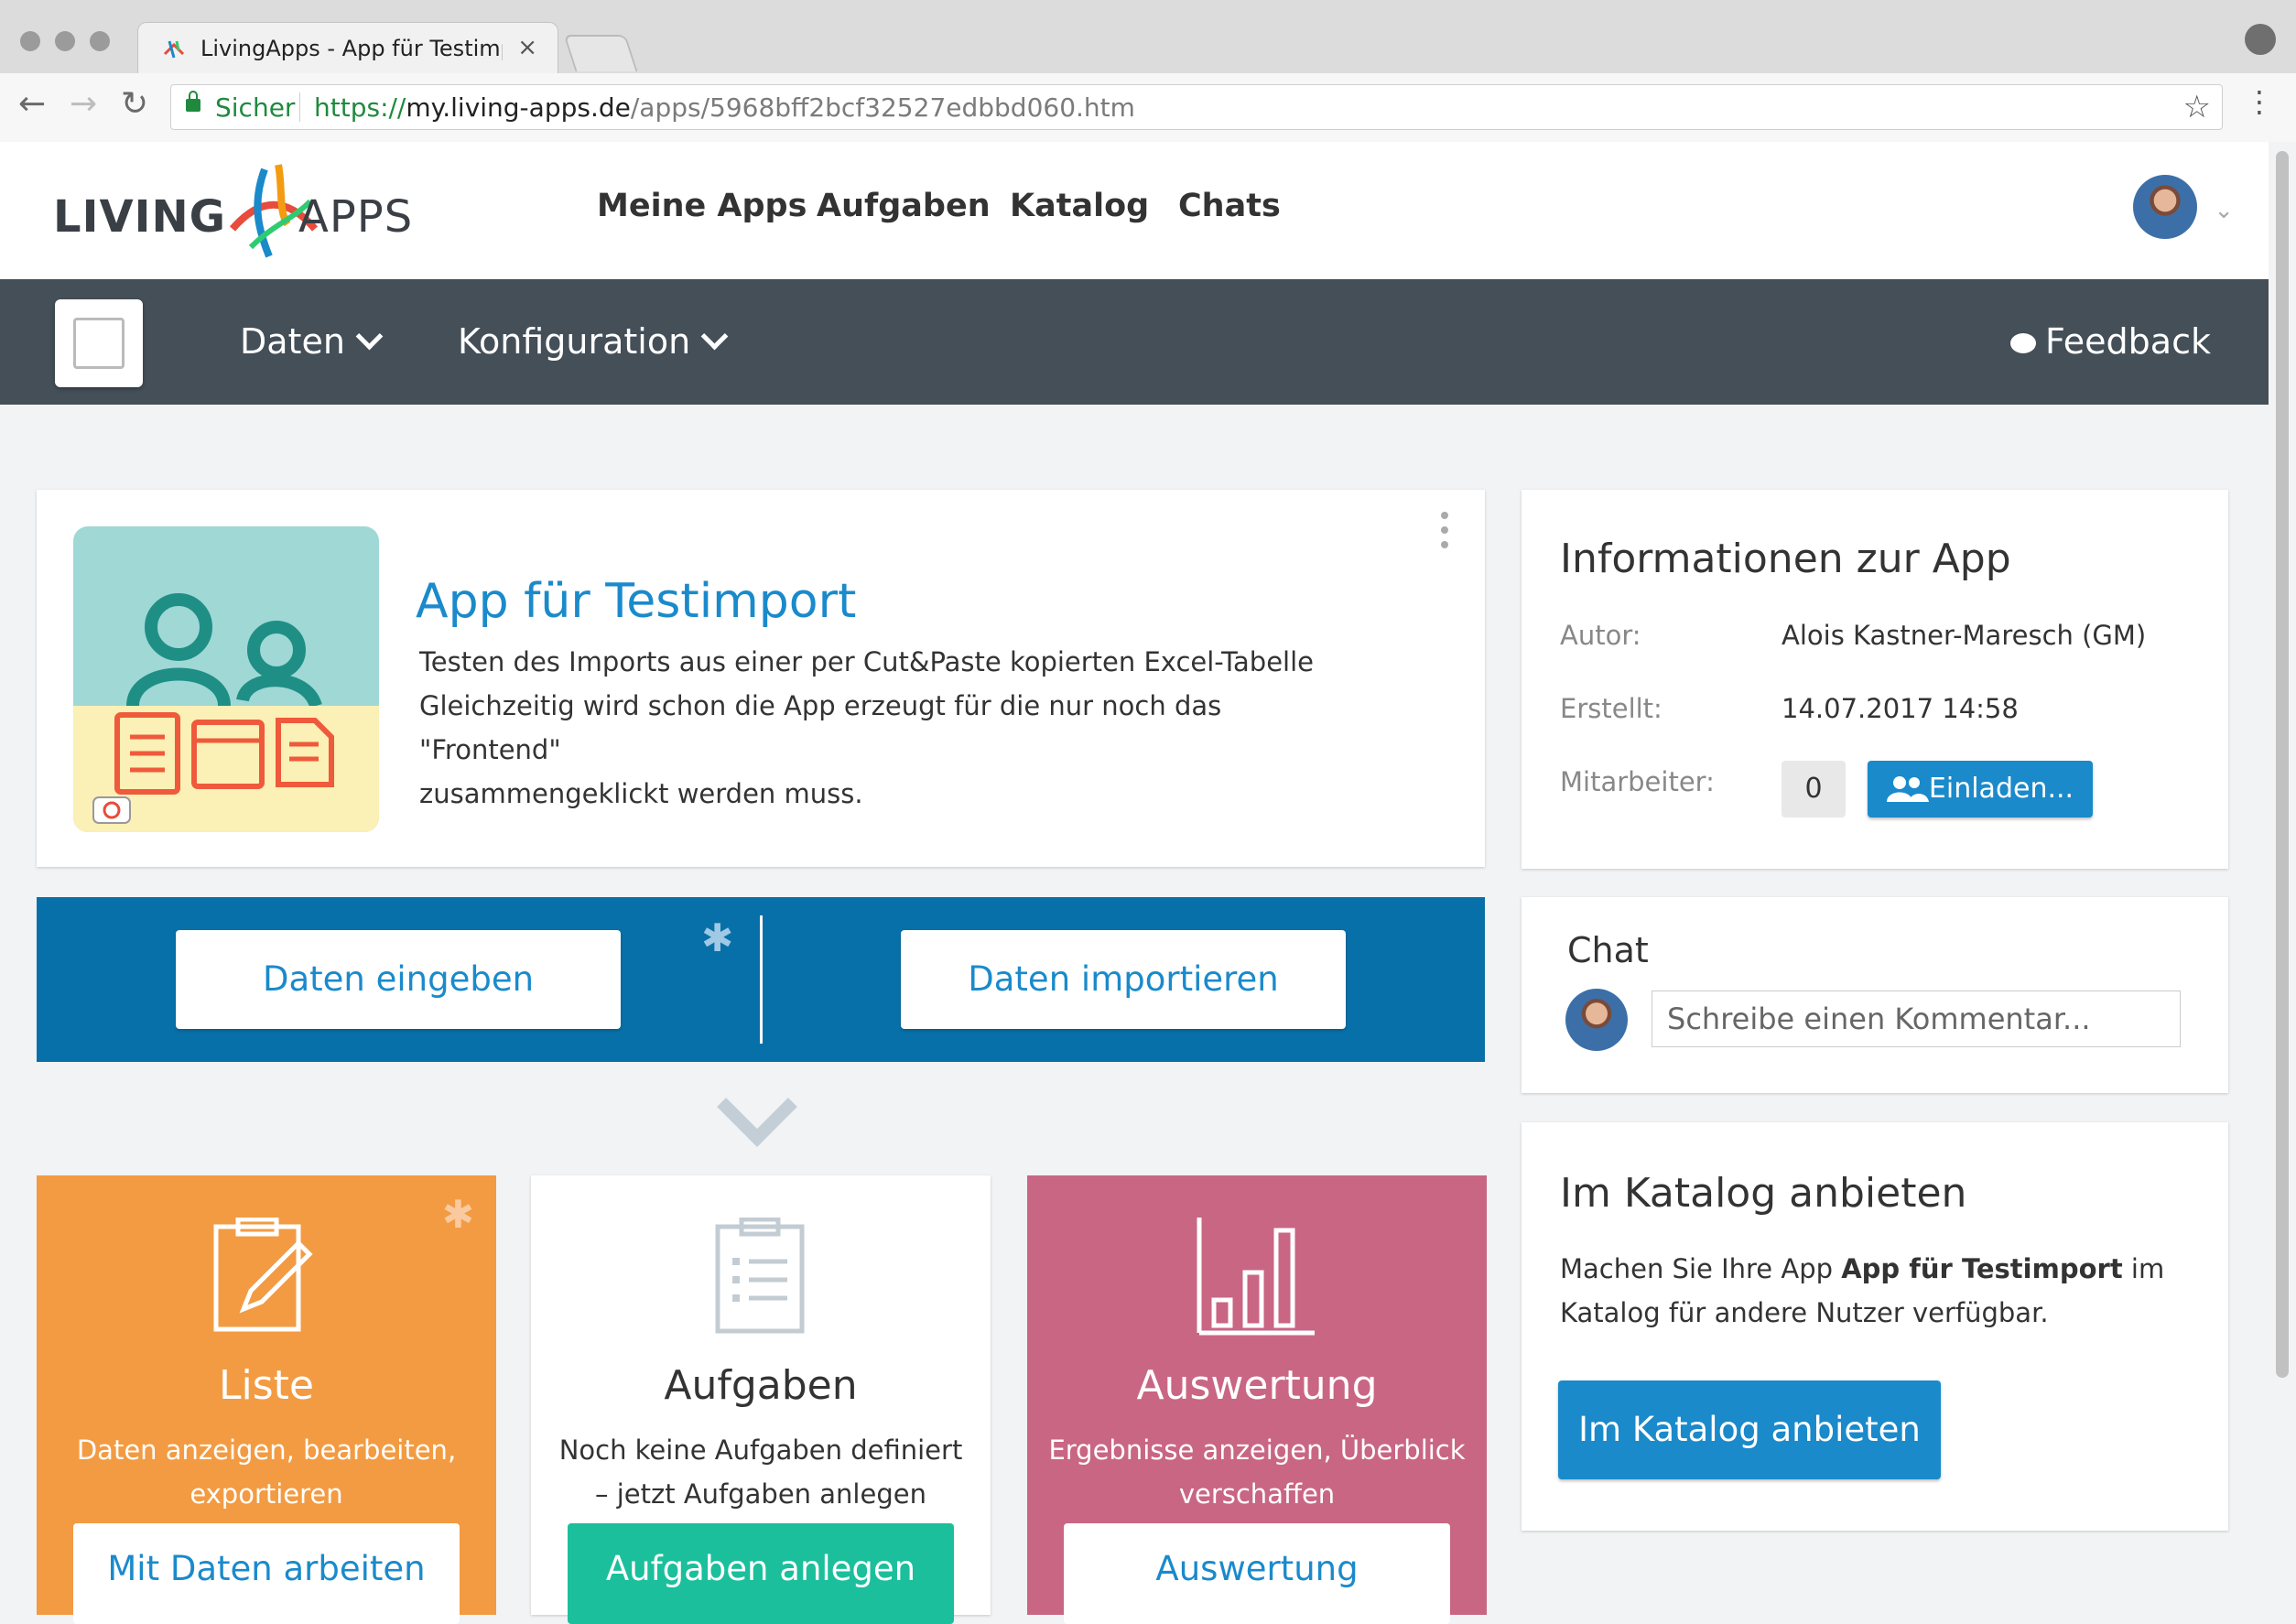 The image size is (2296, 1624). Describe the element at coordinates (1079, 206) in the screenshot. I see `nav-katalog: Katalog` at that location.